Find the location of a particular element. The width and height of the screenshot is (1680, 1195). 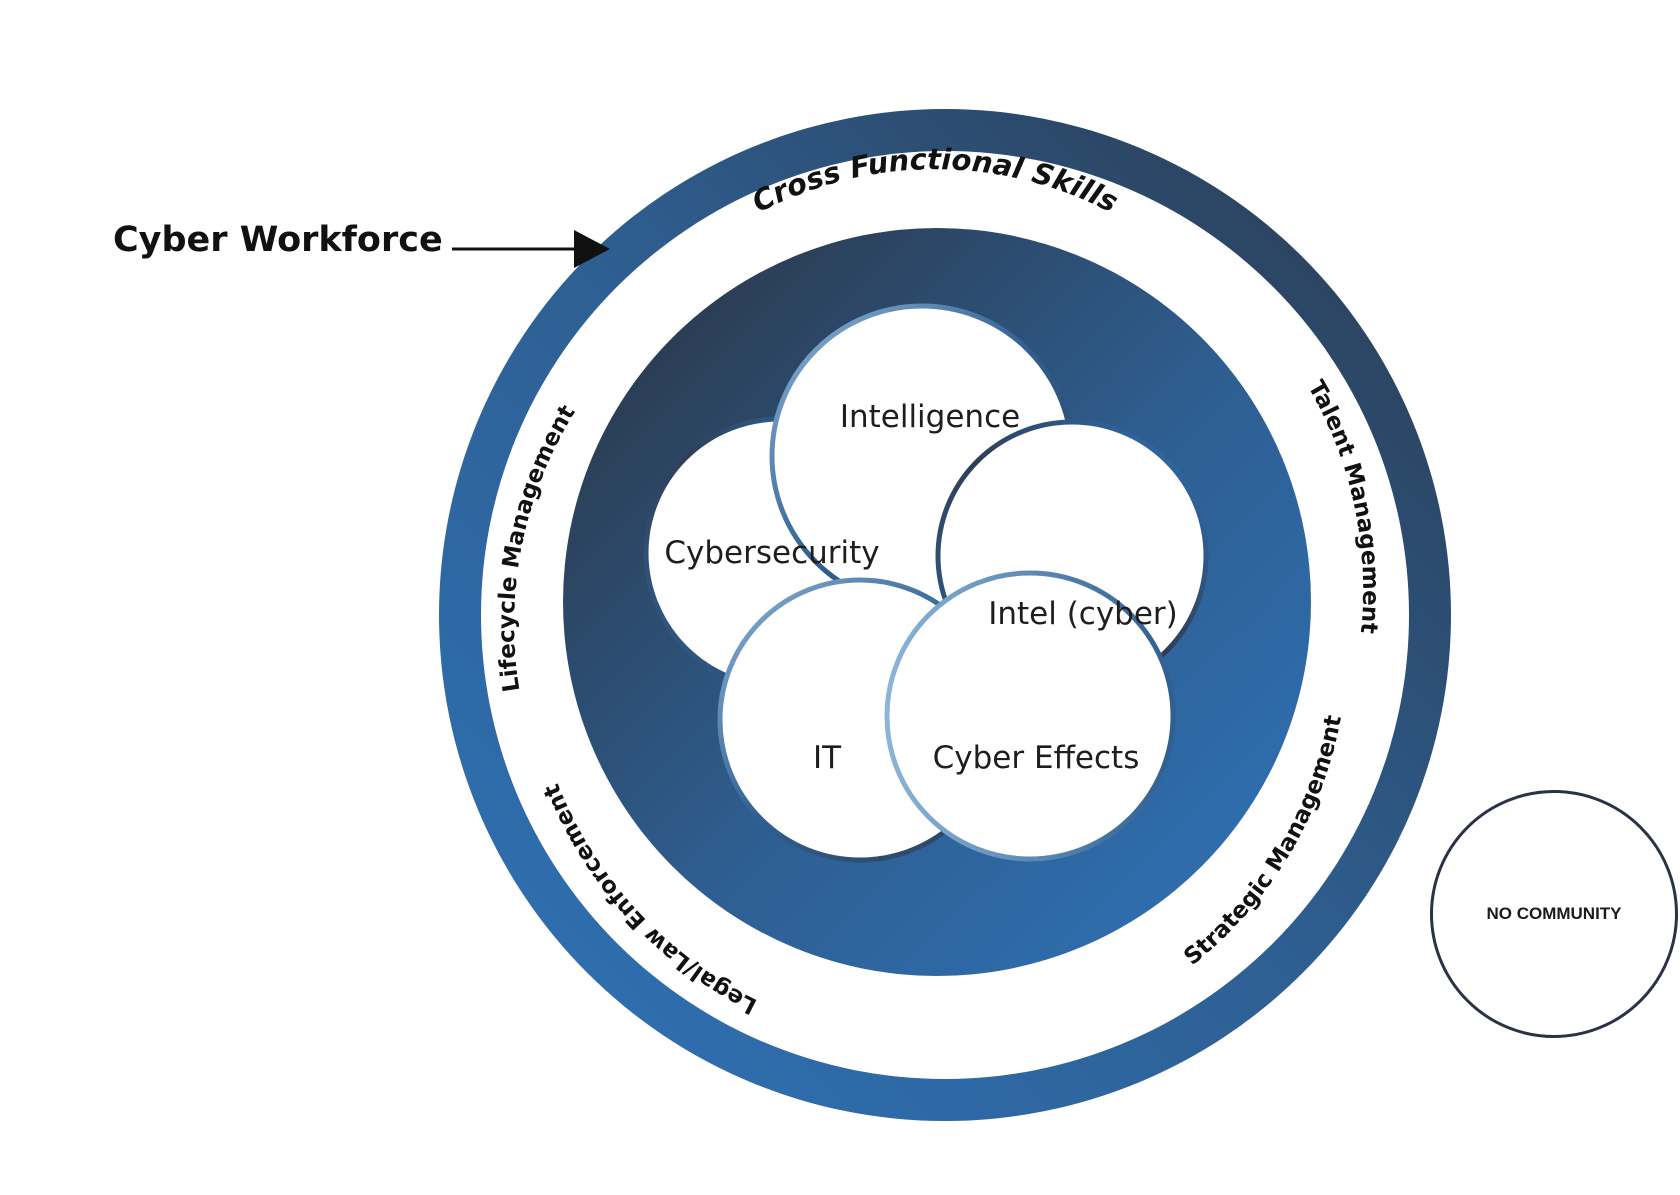

label-it: IT is located at coordinates (827, 758).